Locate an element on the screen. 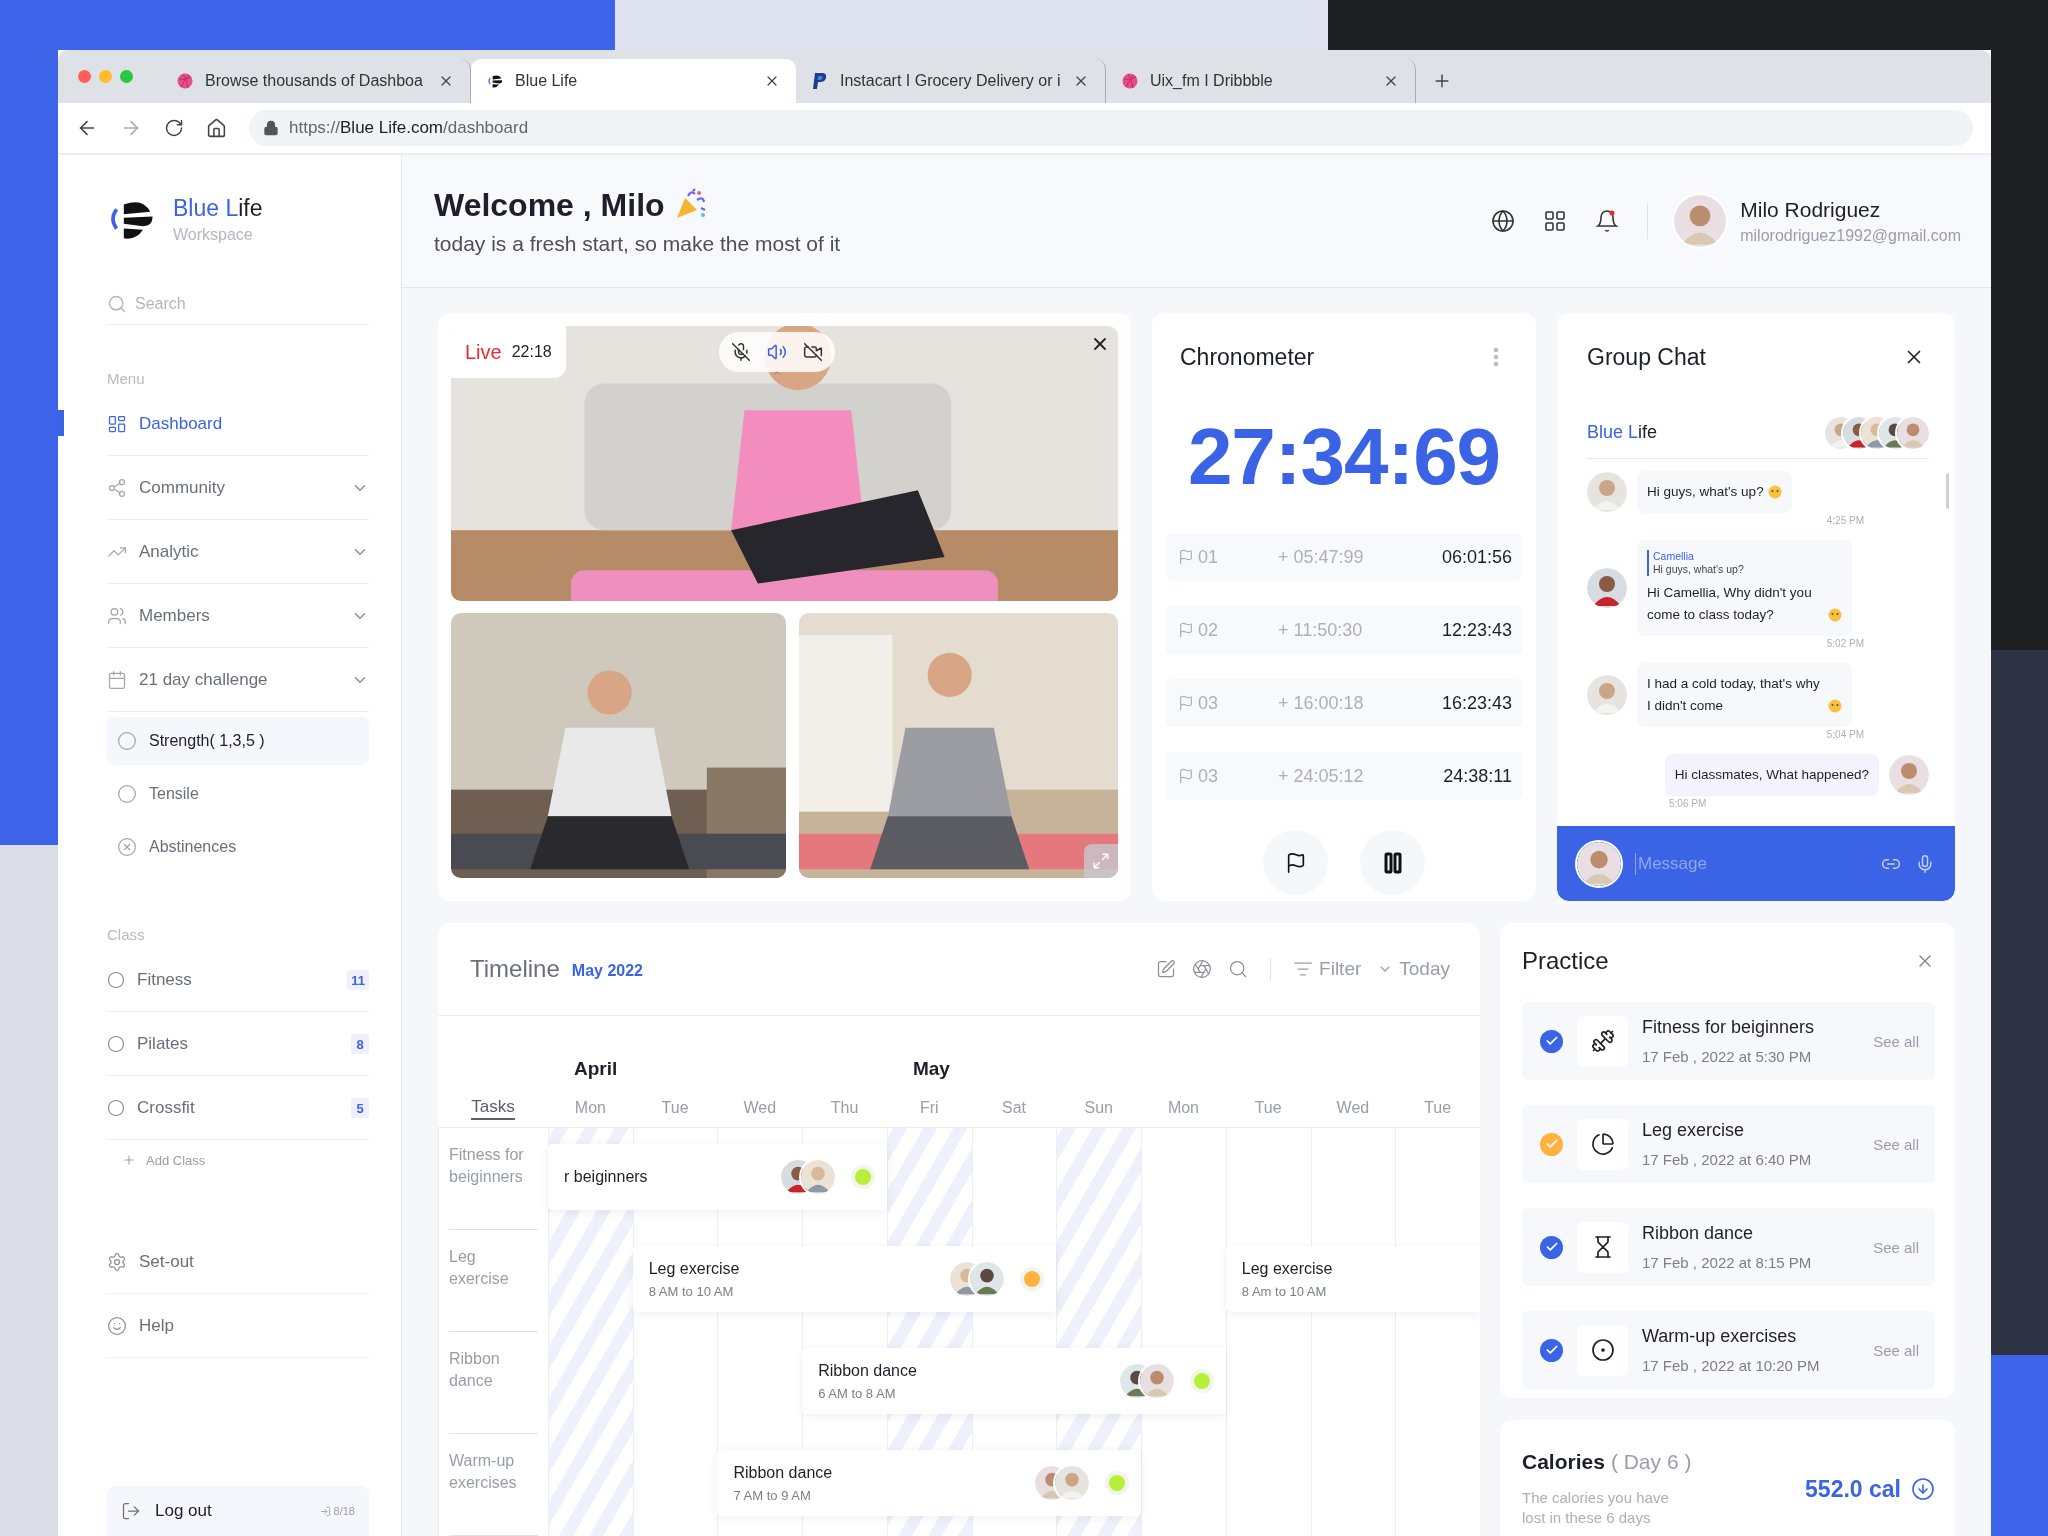  speaker-icon is located at coordinates (777, 352).